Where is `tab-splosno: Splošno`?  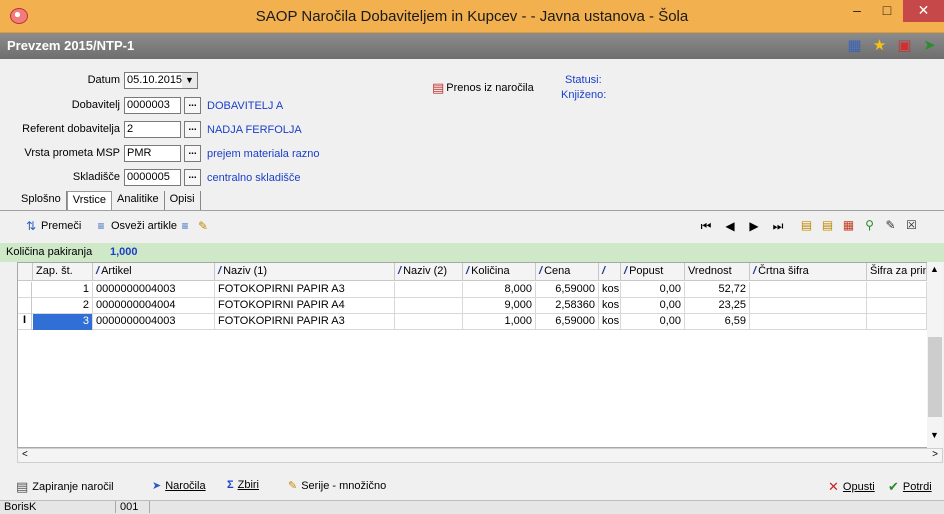
tab-splosno: Splošno is located at coordinates (41, 201).